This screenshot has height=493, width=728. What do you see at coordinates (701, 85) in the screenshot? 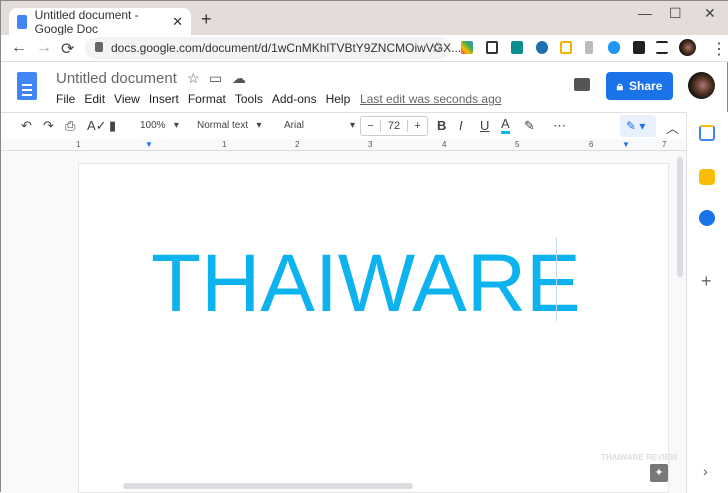
I see `account-avatar` at bounding box center [701, 85].